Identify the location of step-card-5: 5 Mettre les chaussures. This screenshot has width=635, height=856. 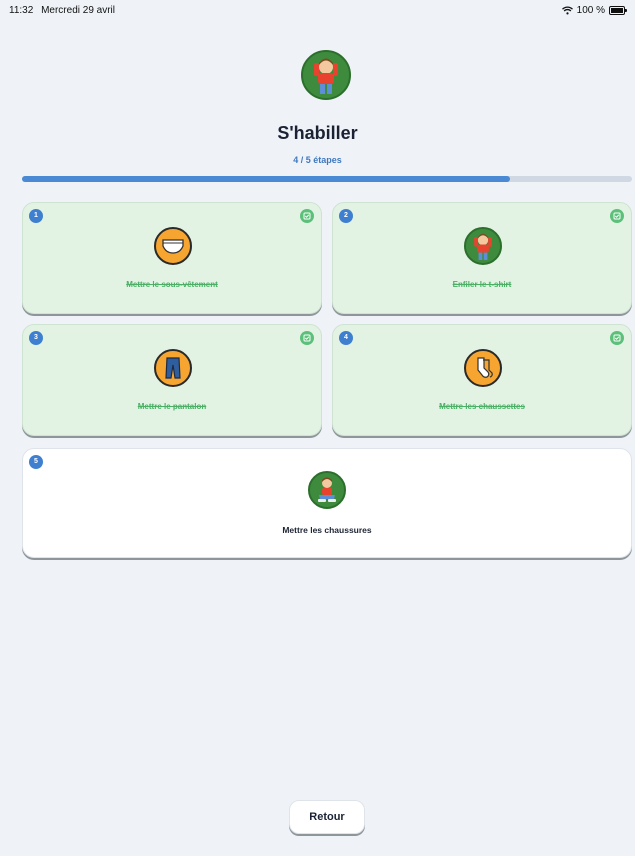
(327, 503).